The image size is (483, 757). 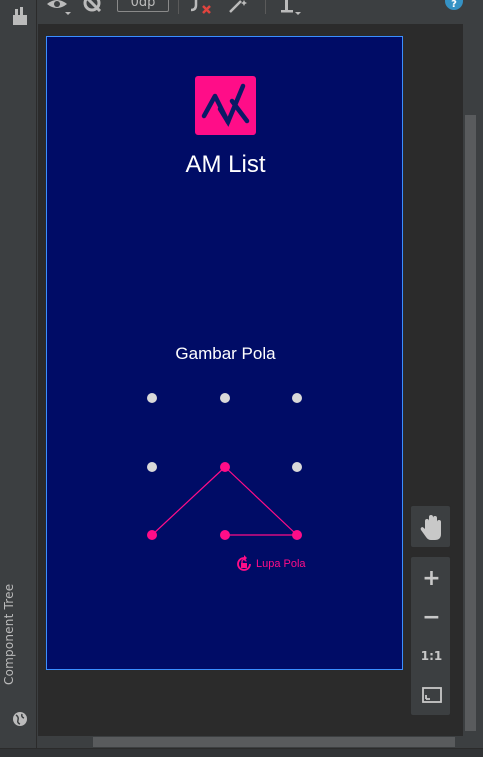 I want to click on pan-button, so click(x=430, y=526).